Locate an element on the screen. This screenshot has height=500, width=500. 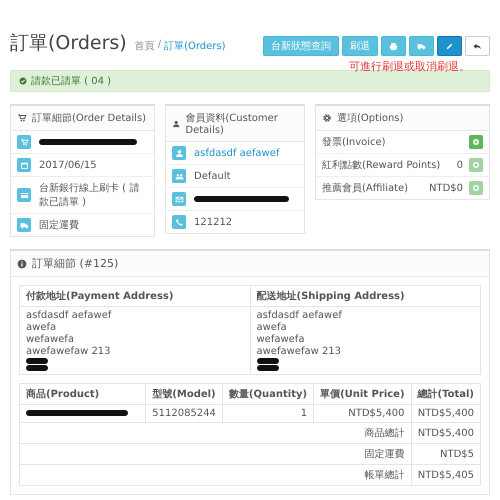
detail-value: 2017/06/15 is located at coordinates (68, 165).